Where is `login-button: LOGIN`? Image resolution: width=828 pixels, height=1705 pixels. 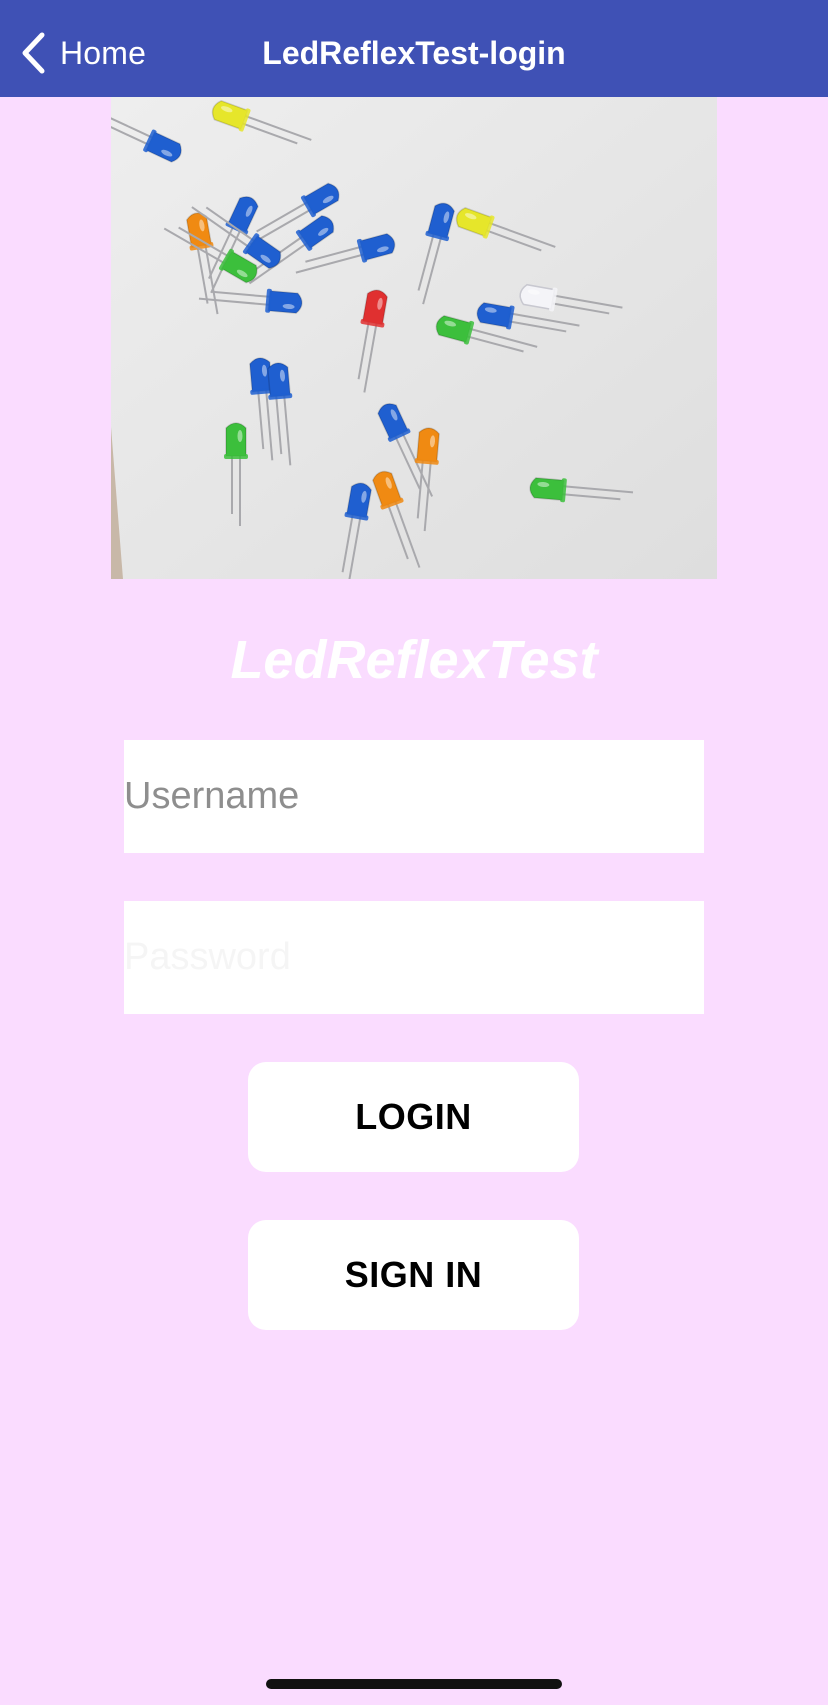
login-button: LOGIN is located at coordinates (413, 1117).